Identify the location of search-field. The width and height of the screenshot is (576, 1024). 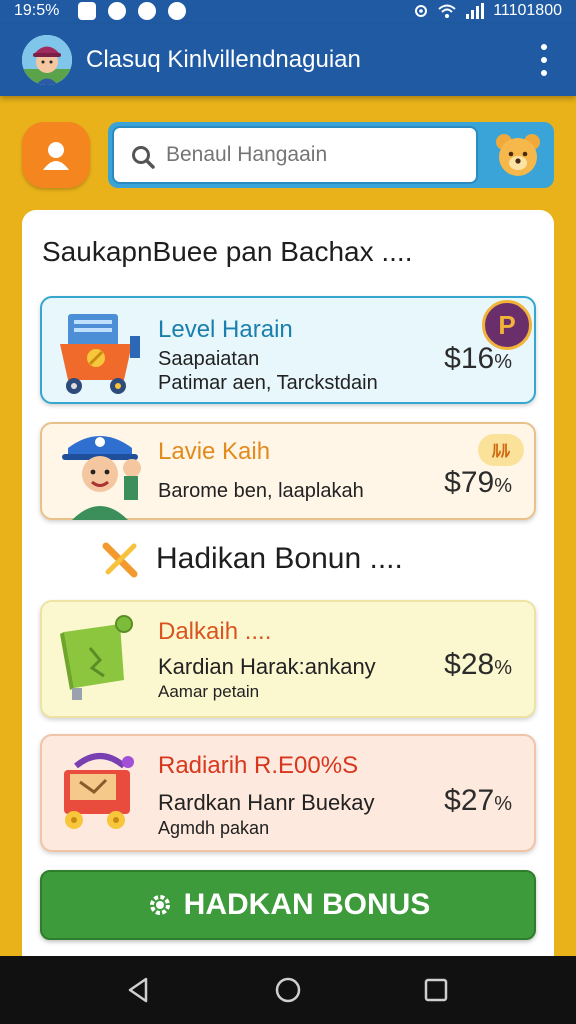
(295, 155).